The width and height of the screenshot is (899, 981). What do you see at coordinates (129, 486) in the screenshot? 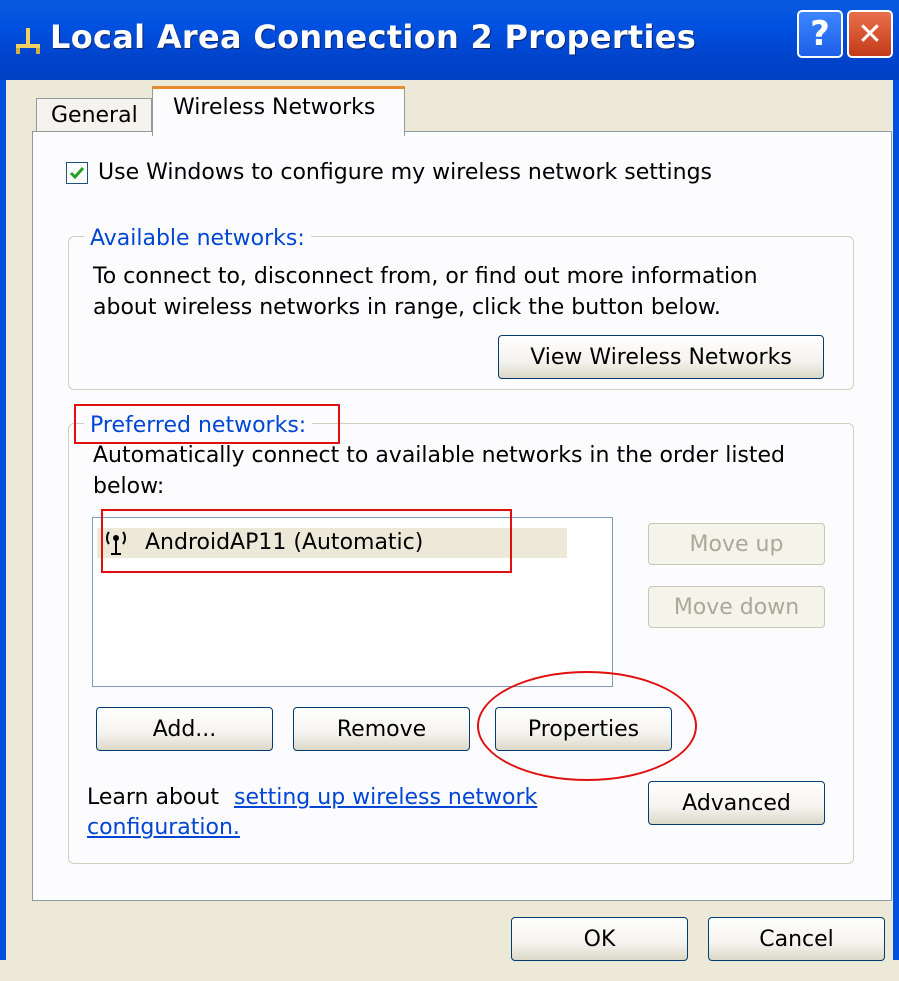
I see `preferred-description-line2: below:` at bounding box center [129, 486].